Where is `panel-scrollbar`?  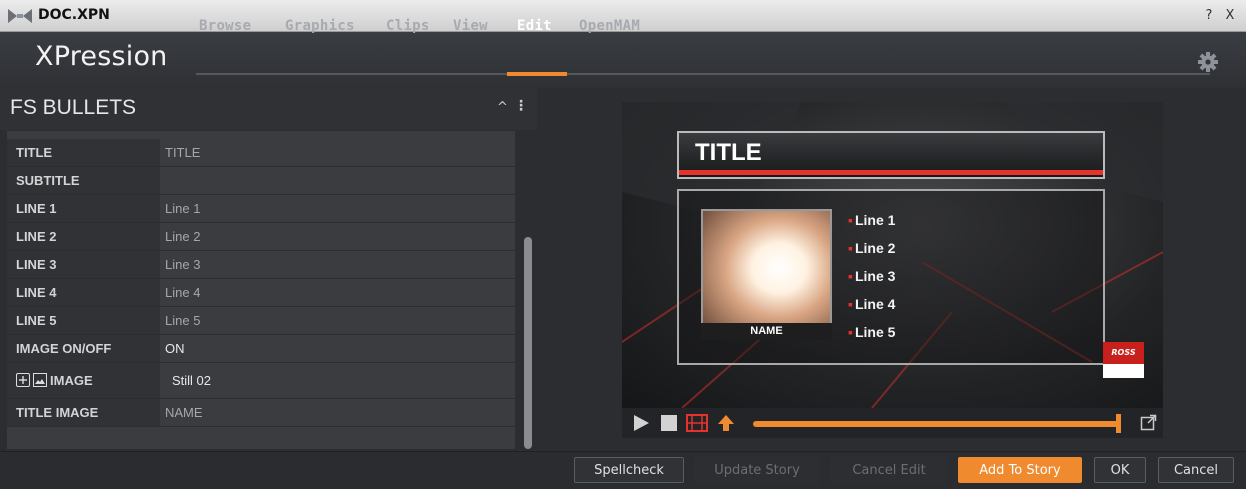
panel-scrollbar is located at coordinates (528, 343).